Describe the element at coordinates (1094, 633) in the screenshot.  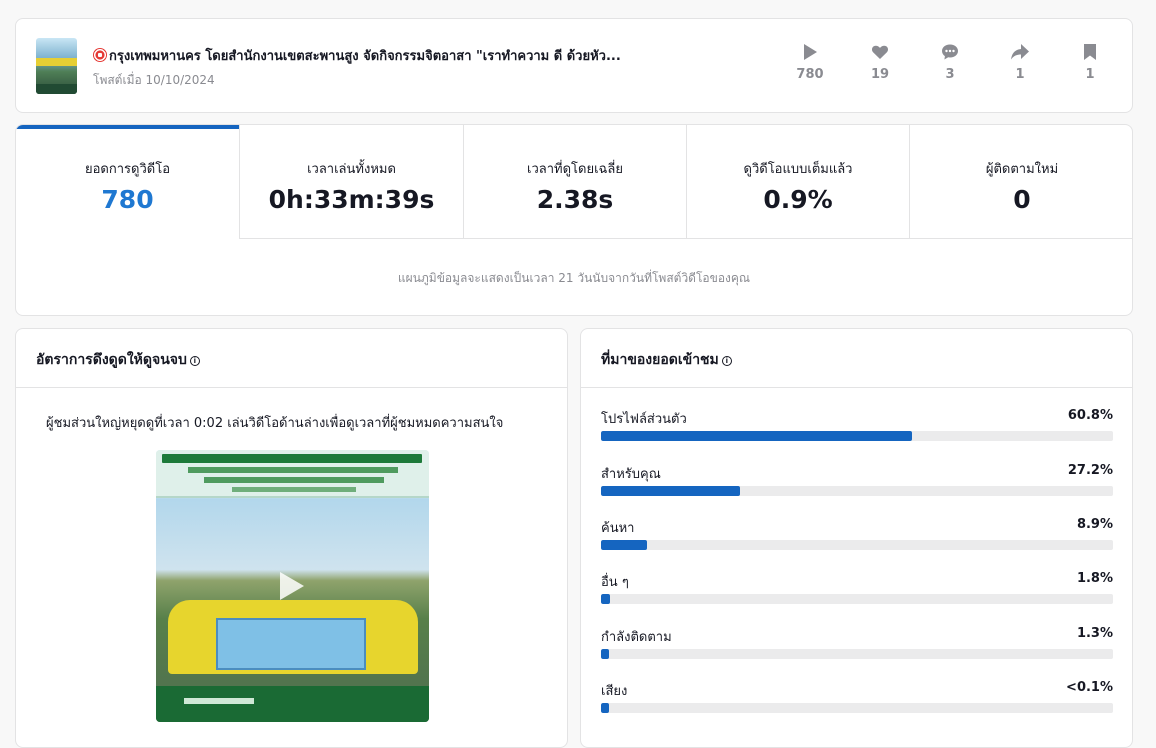
I see `source-value: 1.3%` at that location.